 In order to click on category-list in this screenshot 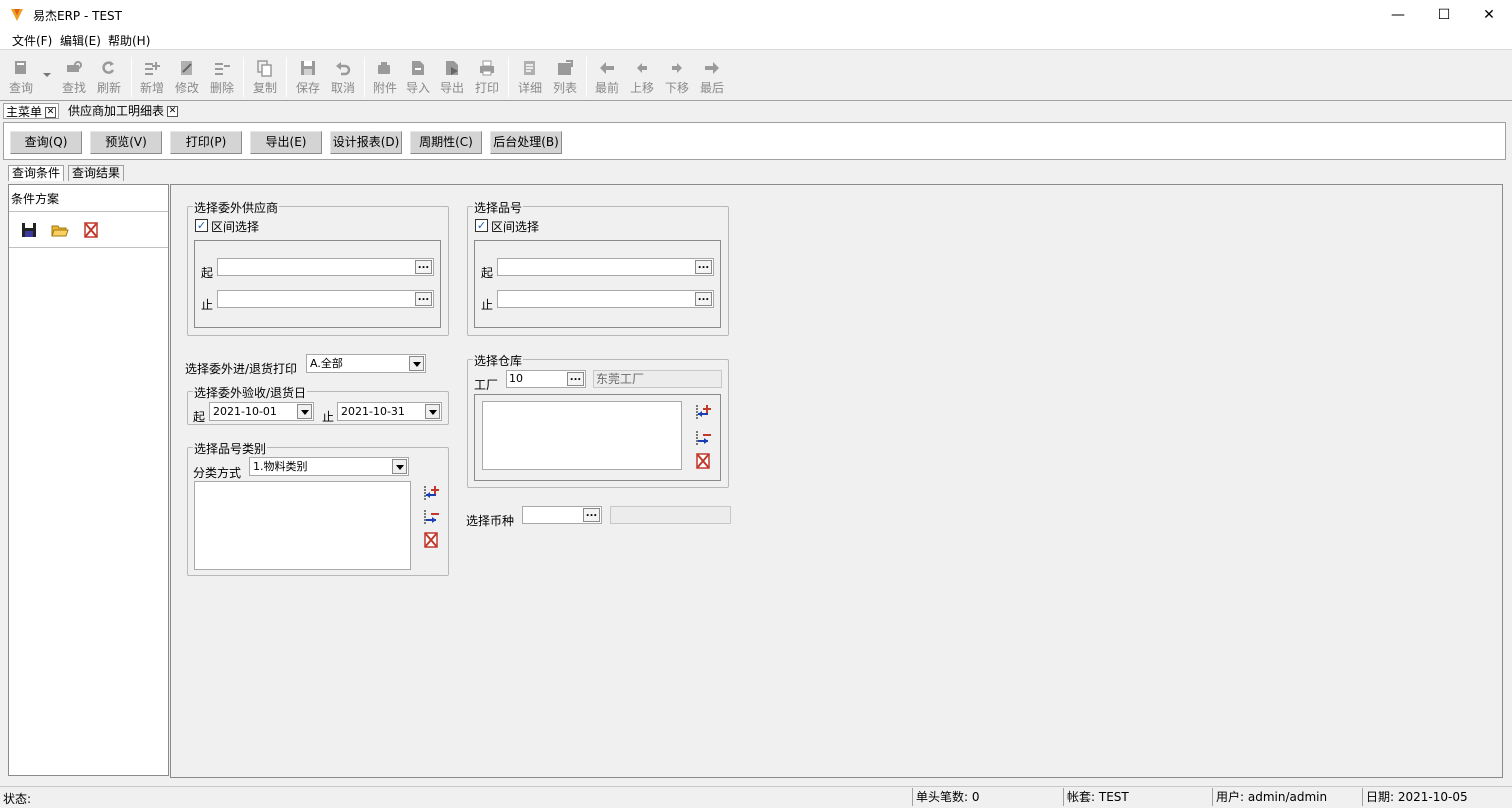, I will do `click(302, 525)`.